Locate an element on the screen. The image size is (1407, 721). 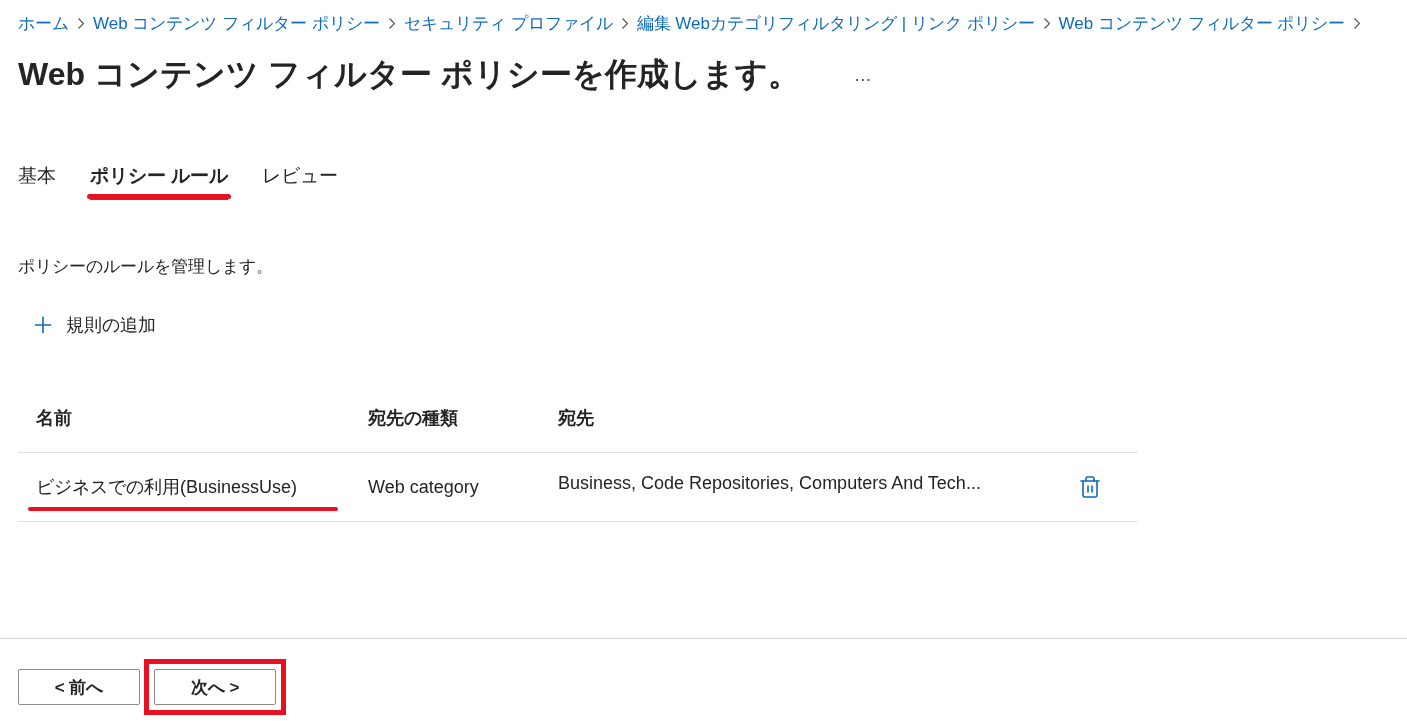
breadcrumb-link: 編集 Webカテゴリフィルタリング | リンク ポリシー is located at coordinates (835, 23).